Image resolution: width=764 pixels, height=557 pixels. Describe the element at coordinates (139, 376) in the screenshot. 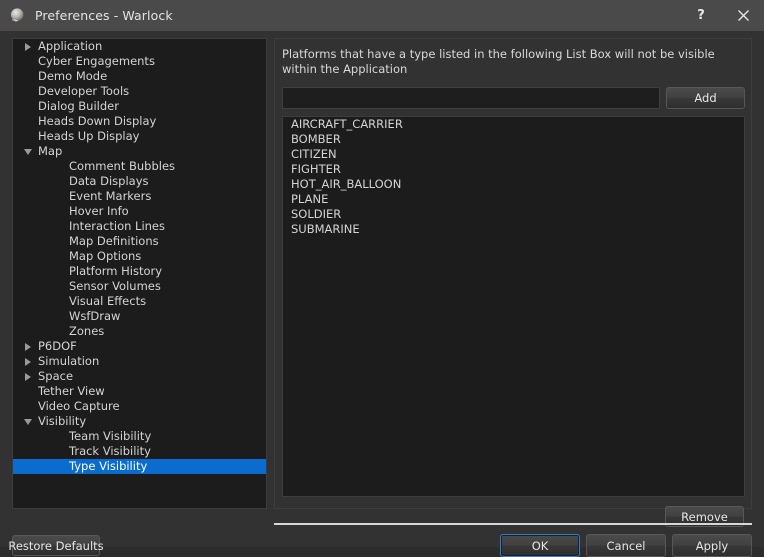

I see `sidebar-item-space: Space` at that location.